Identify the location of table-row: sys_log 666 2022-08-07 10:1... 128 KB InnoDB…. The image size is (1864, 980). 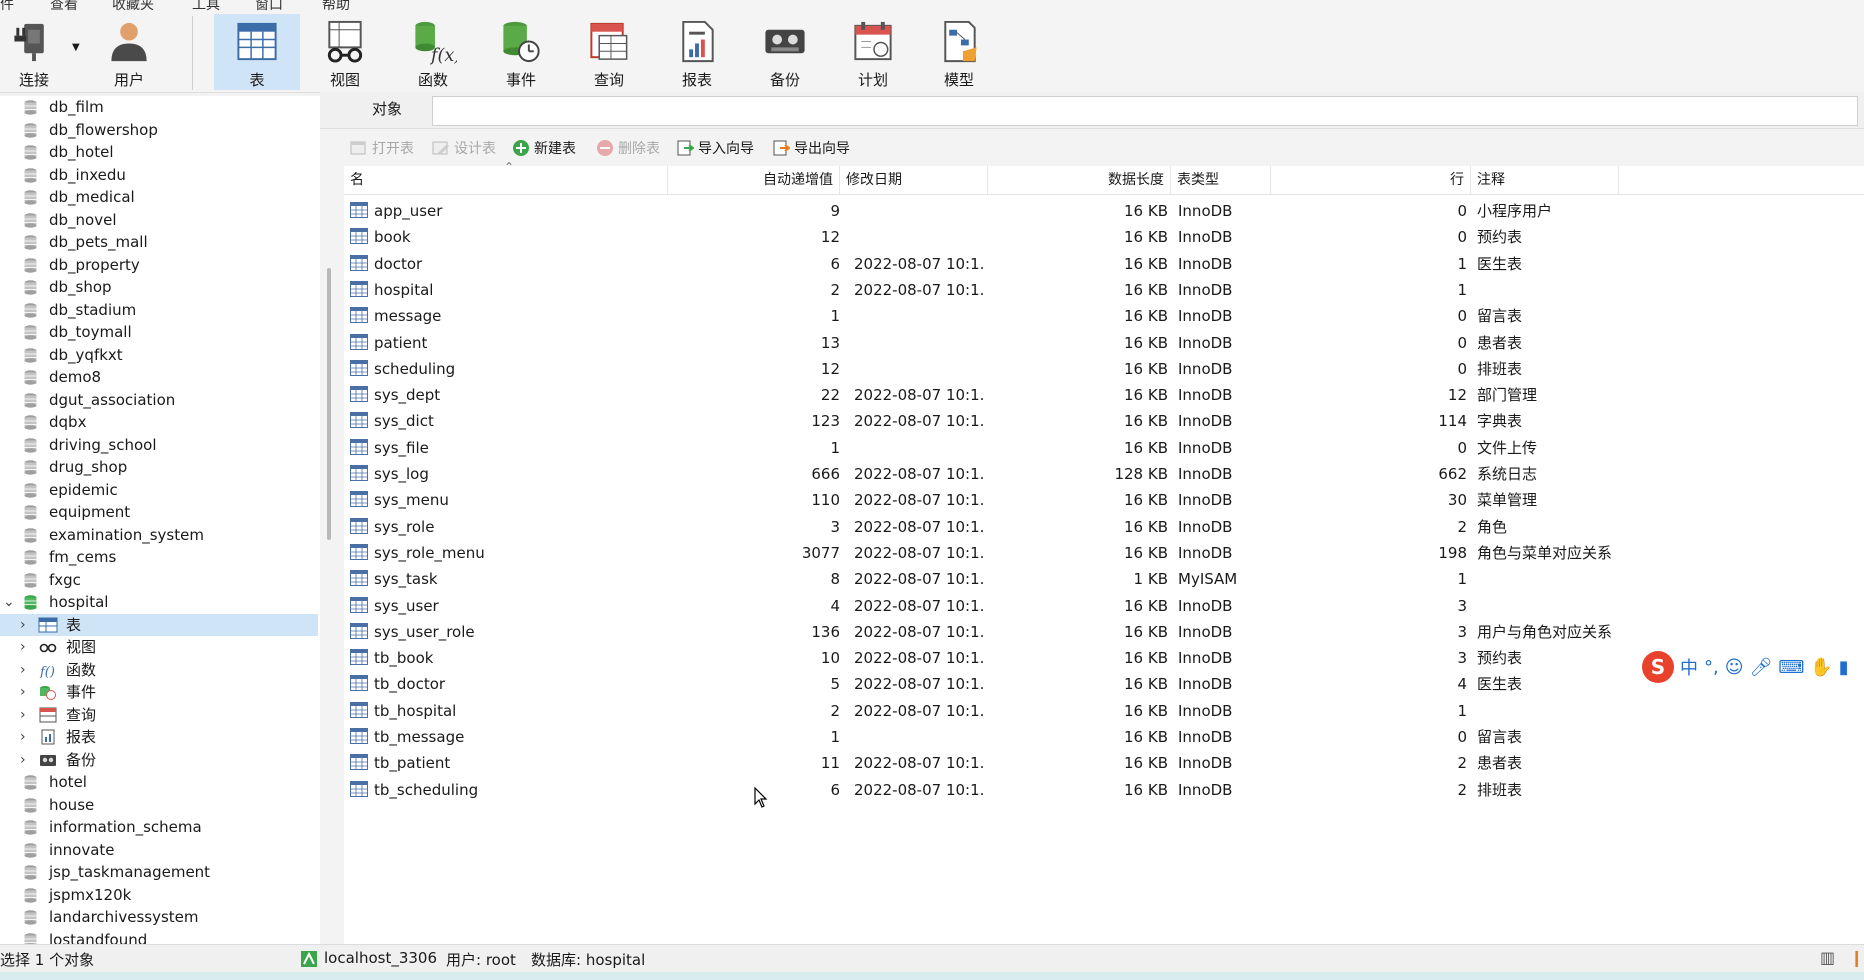
(1104, 474).